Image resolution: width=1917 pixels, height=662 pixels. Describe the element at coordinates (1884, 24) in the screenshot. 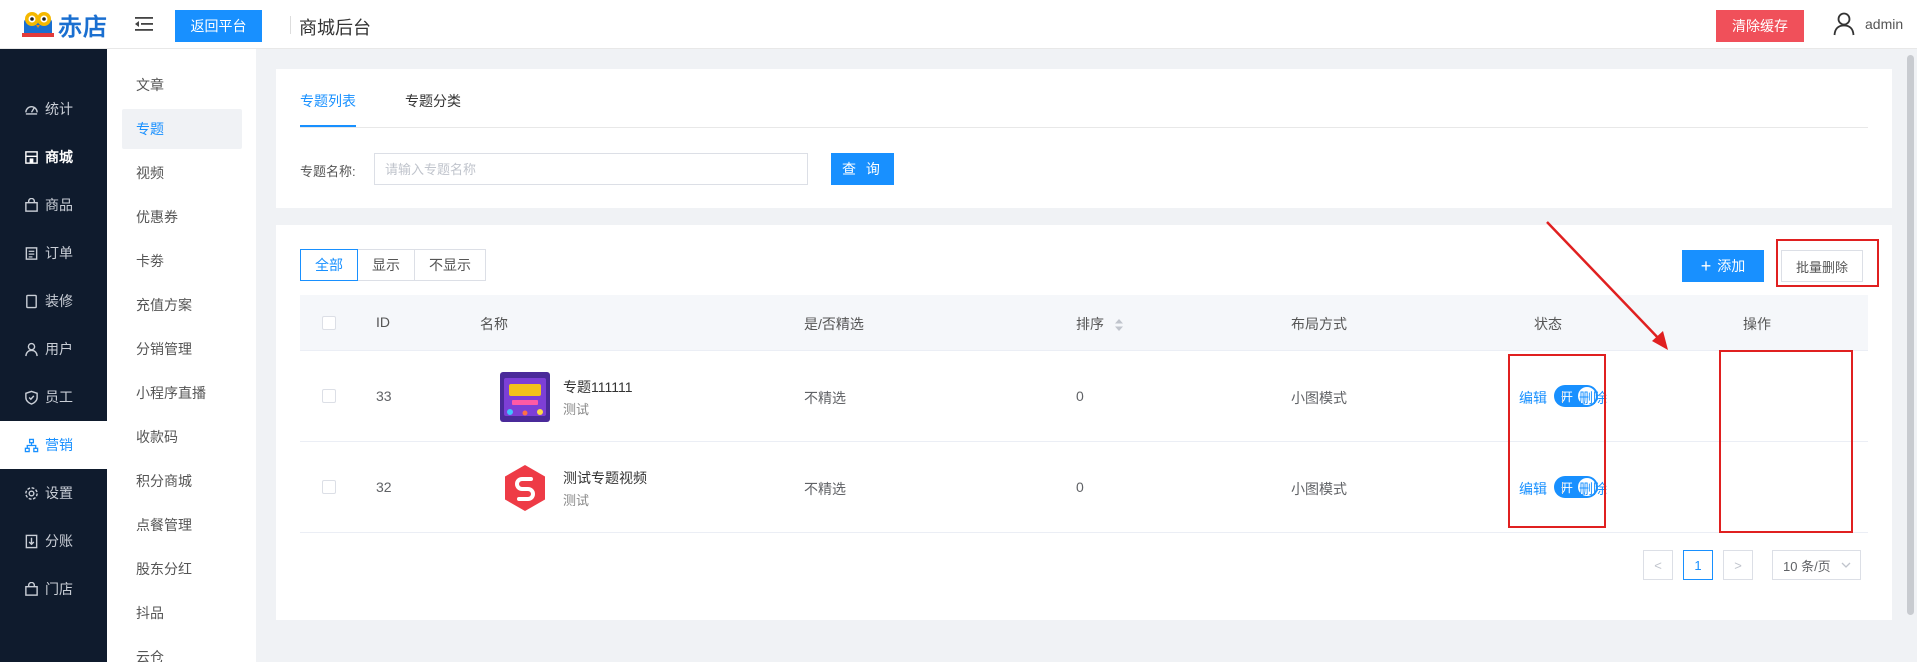

I see `user-name: admin` at that location.